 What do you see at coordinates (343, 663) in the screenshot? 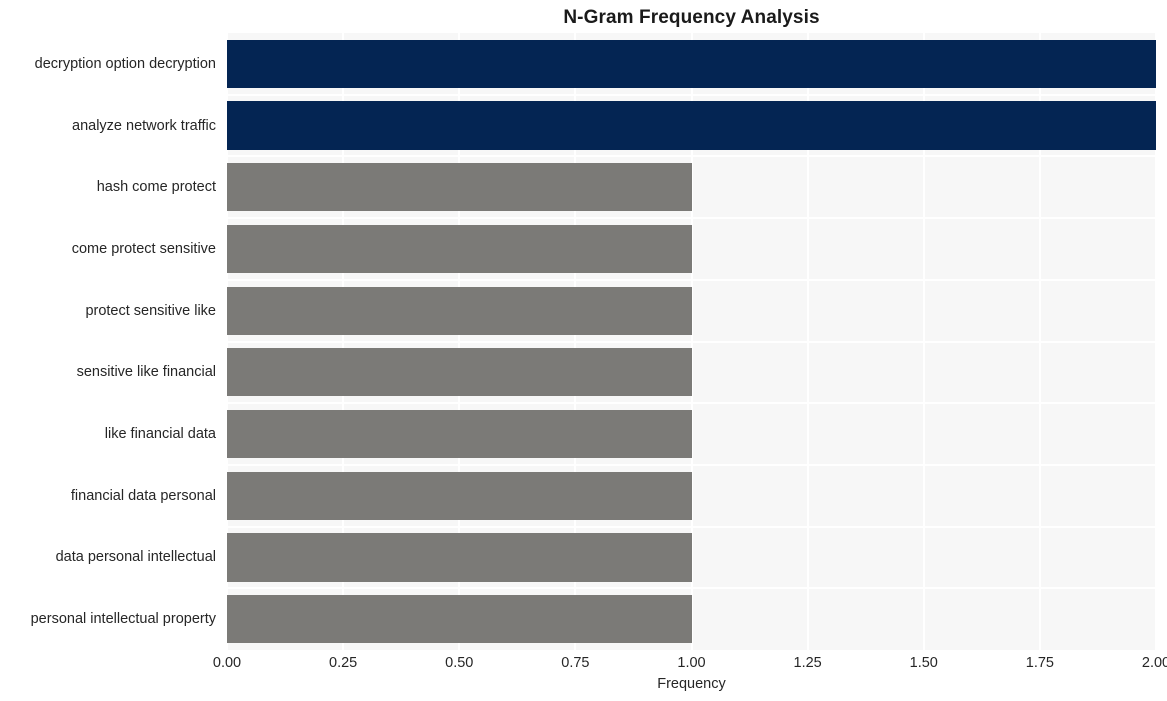
I see `x-axis-tick: 0.25` at bounding box center [343, 663].